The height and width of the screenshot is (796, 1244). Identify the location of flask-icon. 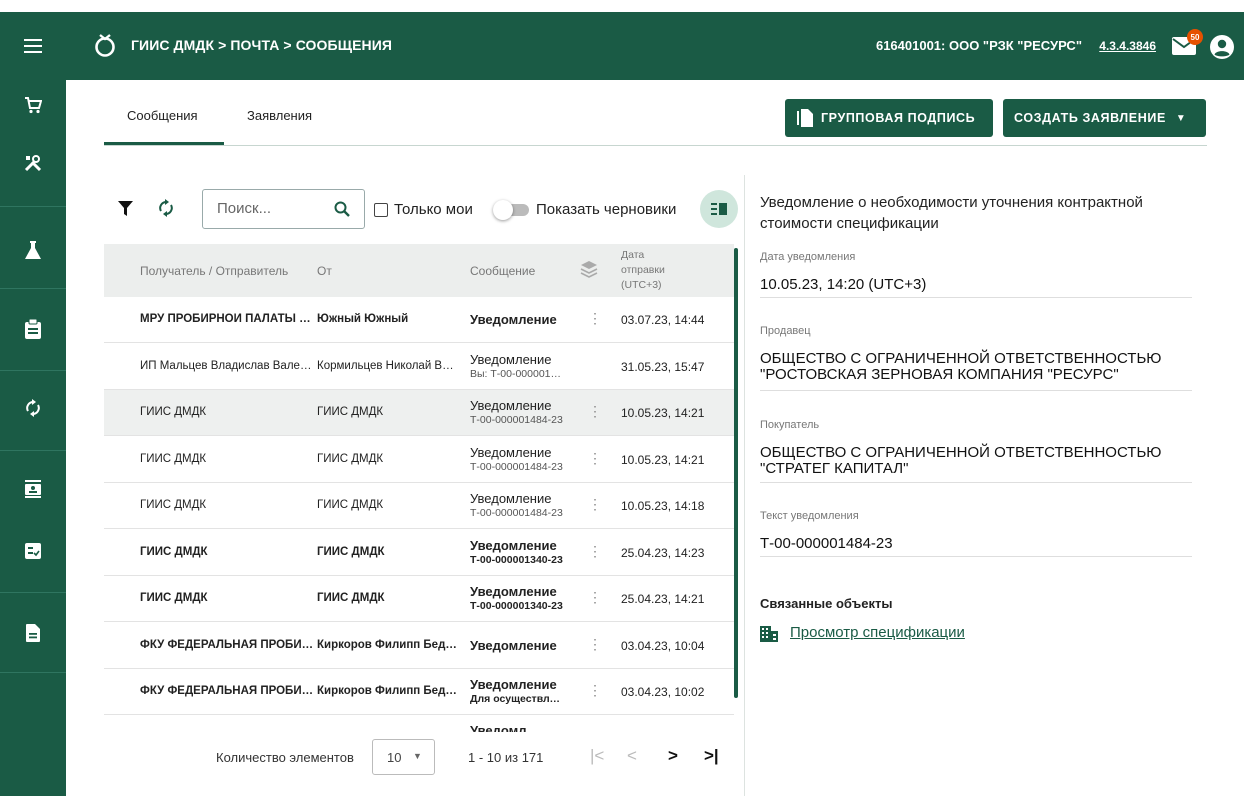
(33, 250).